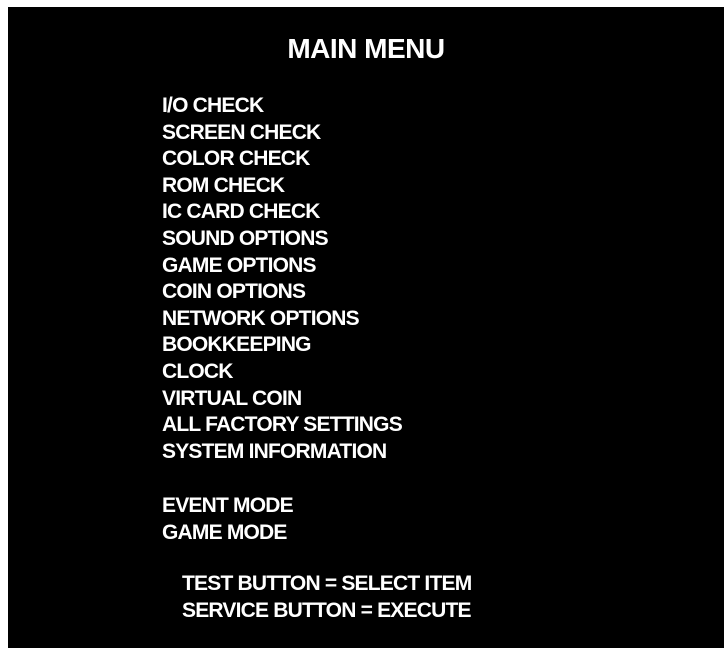  I want to click on menu-item-virtual-coin: VIRTUAL COIN, so click(282, 399).